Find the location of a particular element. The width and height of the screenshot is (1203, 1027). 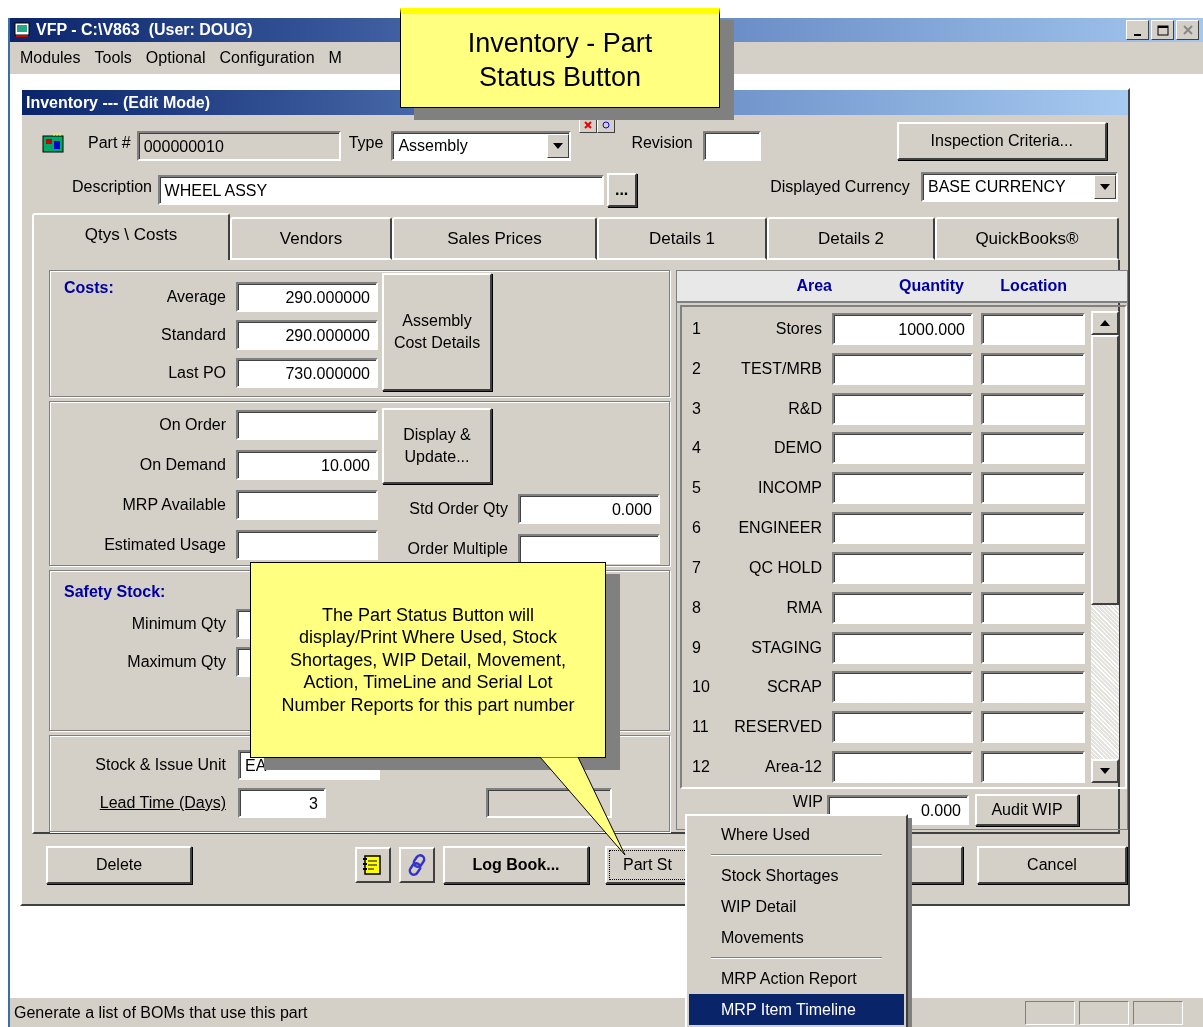

row-number: 7 is located at coordinates (696, 567).